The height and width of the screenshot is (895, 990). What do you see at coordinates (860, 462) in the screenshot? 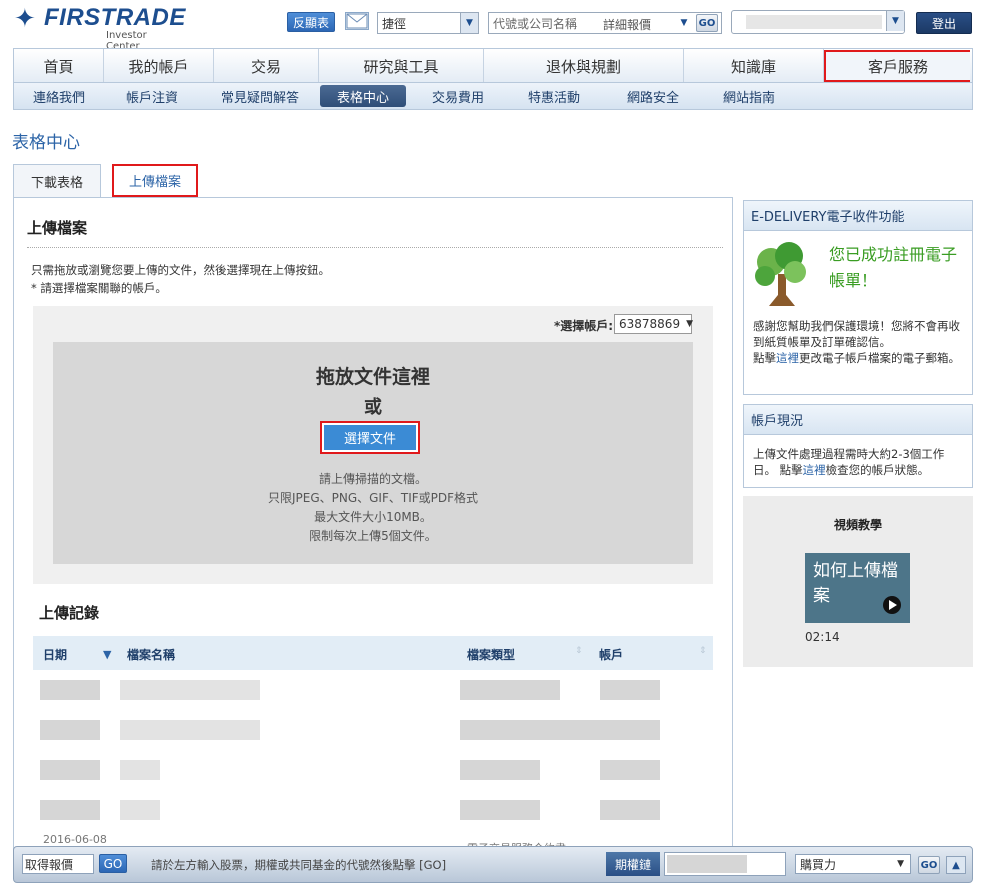
I see `account-status-text: 上傳文件處理過程需時大約2-3個工作日。 點擊這裡檢查您的帳戶狀態。` at bounding box center [860, 462].